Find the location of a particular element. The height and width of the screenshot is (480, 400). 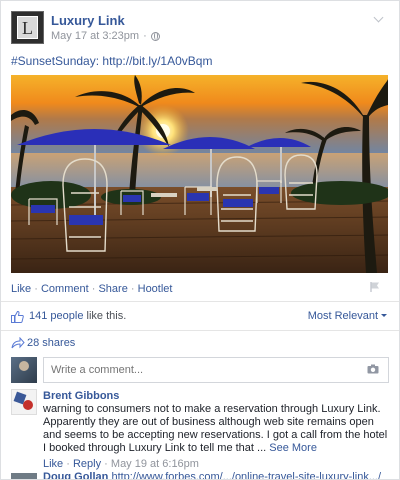

share-link: Share is located at coordinates (112, 289).